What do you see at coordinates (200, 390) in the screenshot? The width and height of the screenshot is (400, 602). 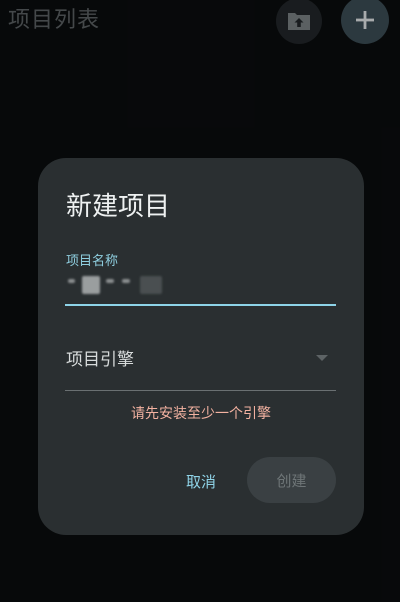 I see `project-engine-underline` at bounding box center [200, 390].